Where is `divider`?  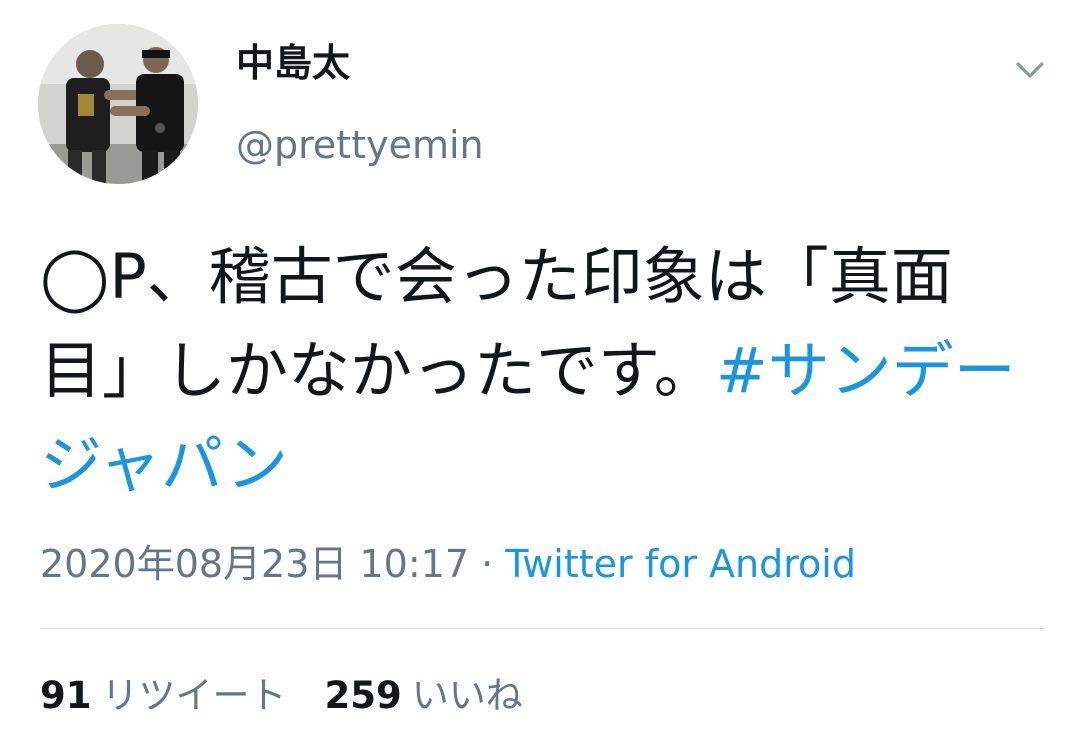
divider is located at coordinates (542, 628).